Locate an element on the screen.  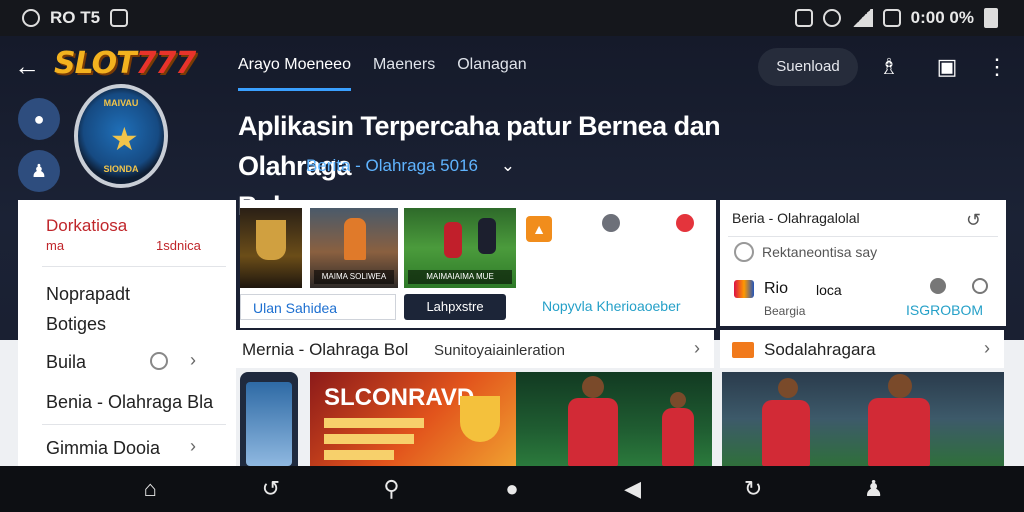
status-icon is located at coordinates (938, 286).